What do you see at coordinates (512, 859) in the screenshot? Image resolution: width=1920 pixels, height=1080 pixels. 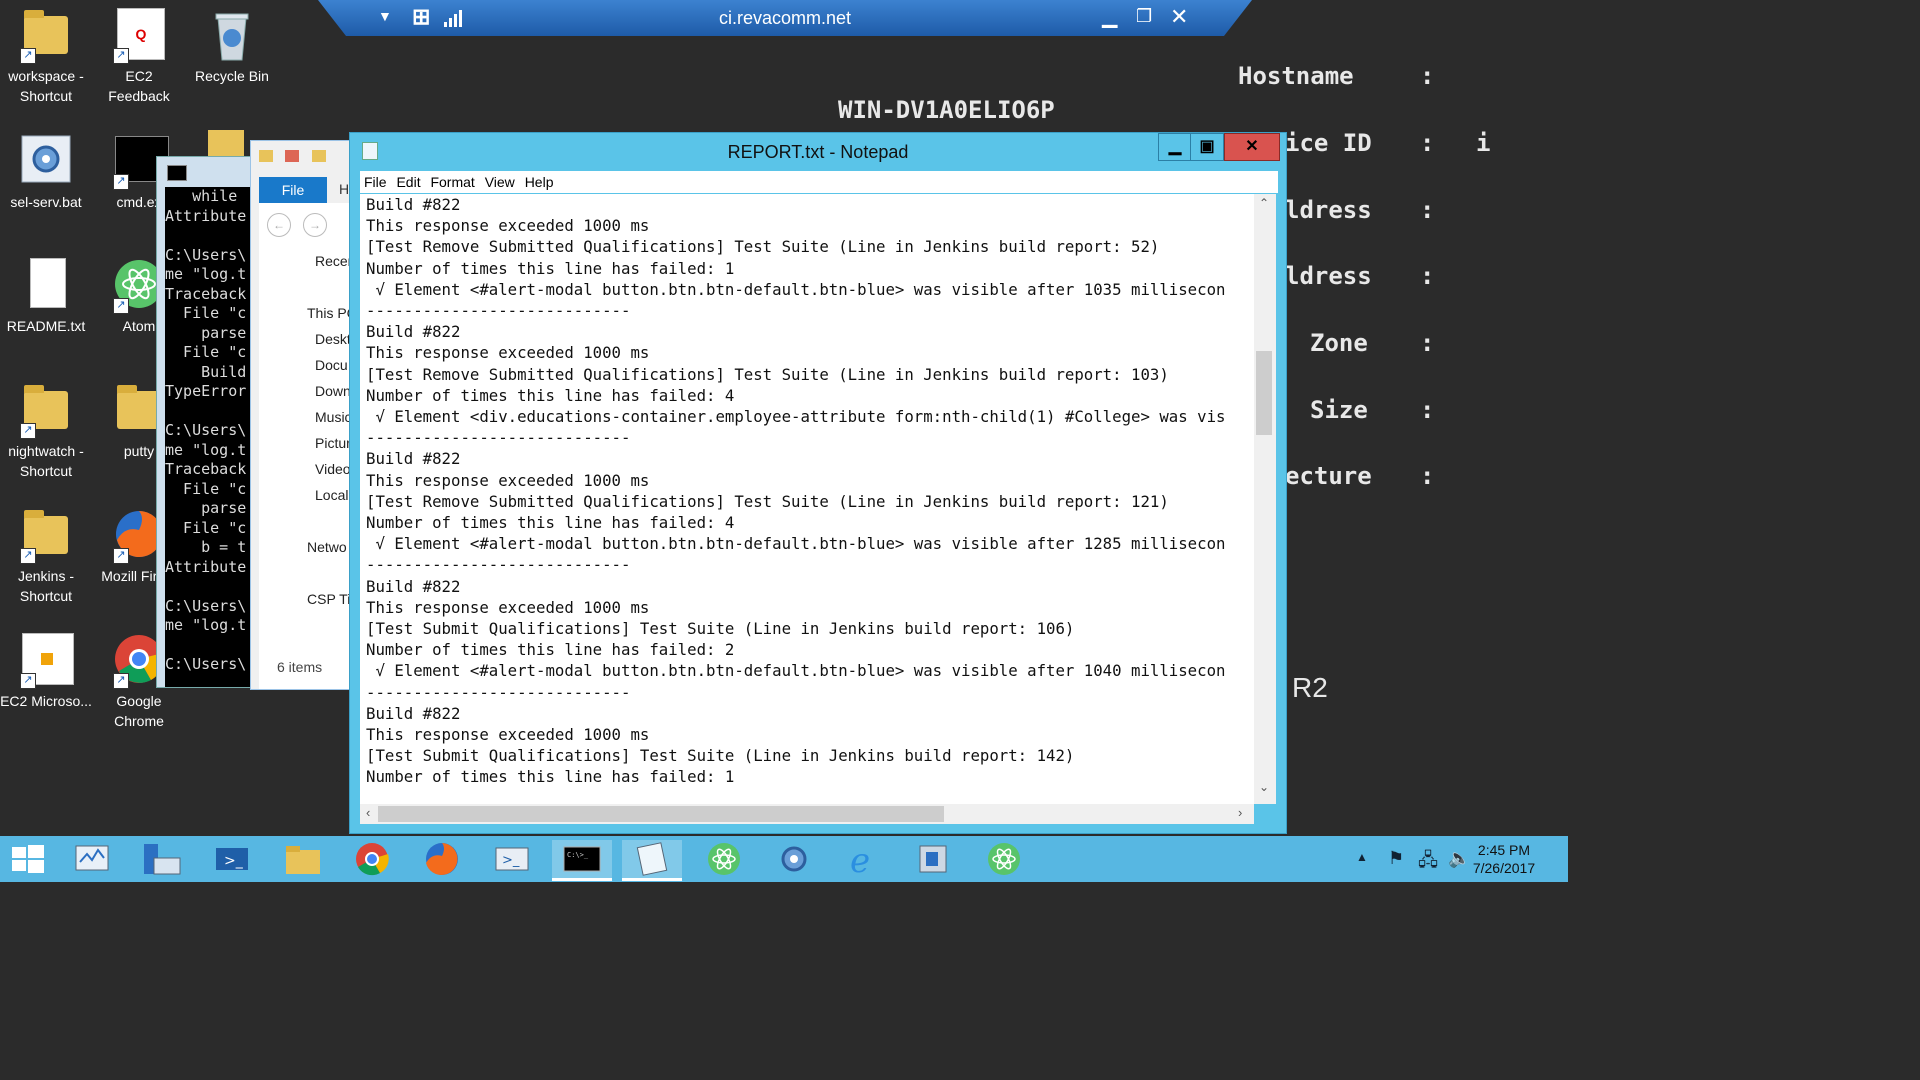 I see `taskbar-powershell-ise: >_` at bounding box center [512, 859].